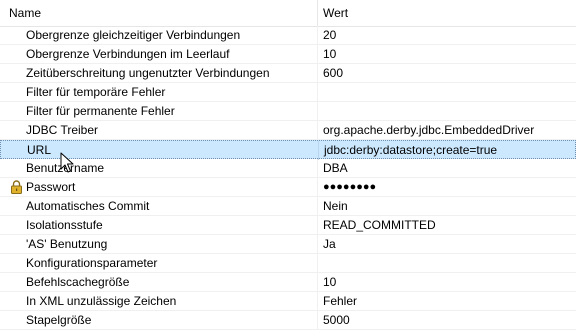 The image size is (576, 336). What do you see at coordinates (288, 282) in the screenshot?
I see `table-row: Befehlscachegröße 10` at bounding box center [288, 282].